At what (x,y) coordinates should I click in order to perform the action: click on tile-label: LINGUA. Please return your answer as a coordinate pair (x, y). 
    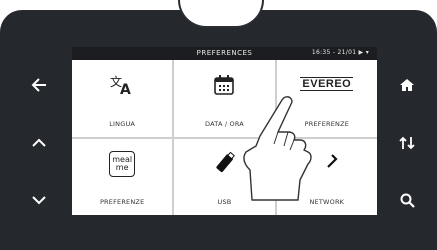
    Looking at the image, I should click on (122, 123).